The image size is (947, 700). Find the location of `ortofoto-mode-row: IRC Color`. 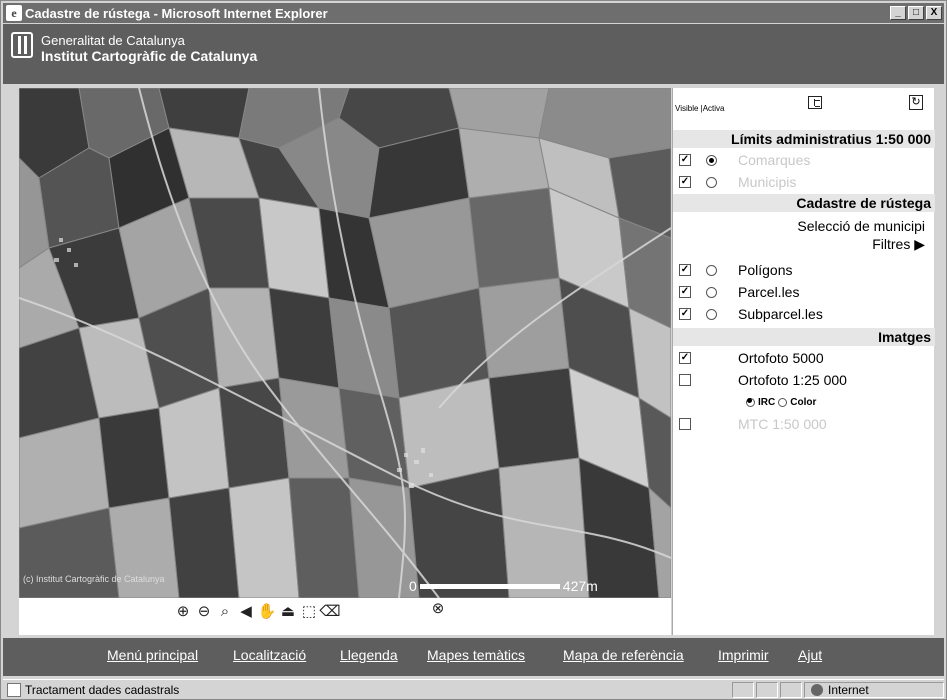

ortofoto-mode-row: IRC Color is located at coordinates (804, 402).